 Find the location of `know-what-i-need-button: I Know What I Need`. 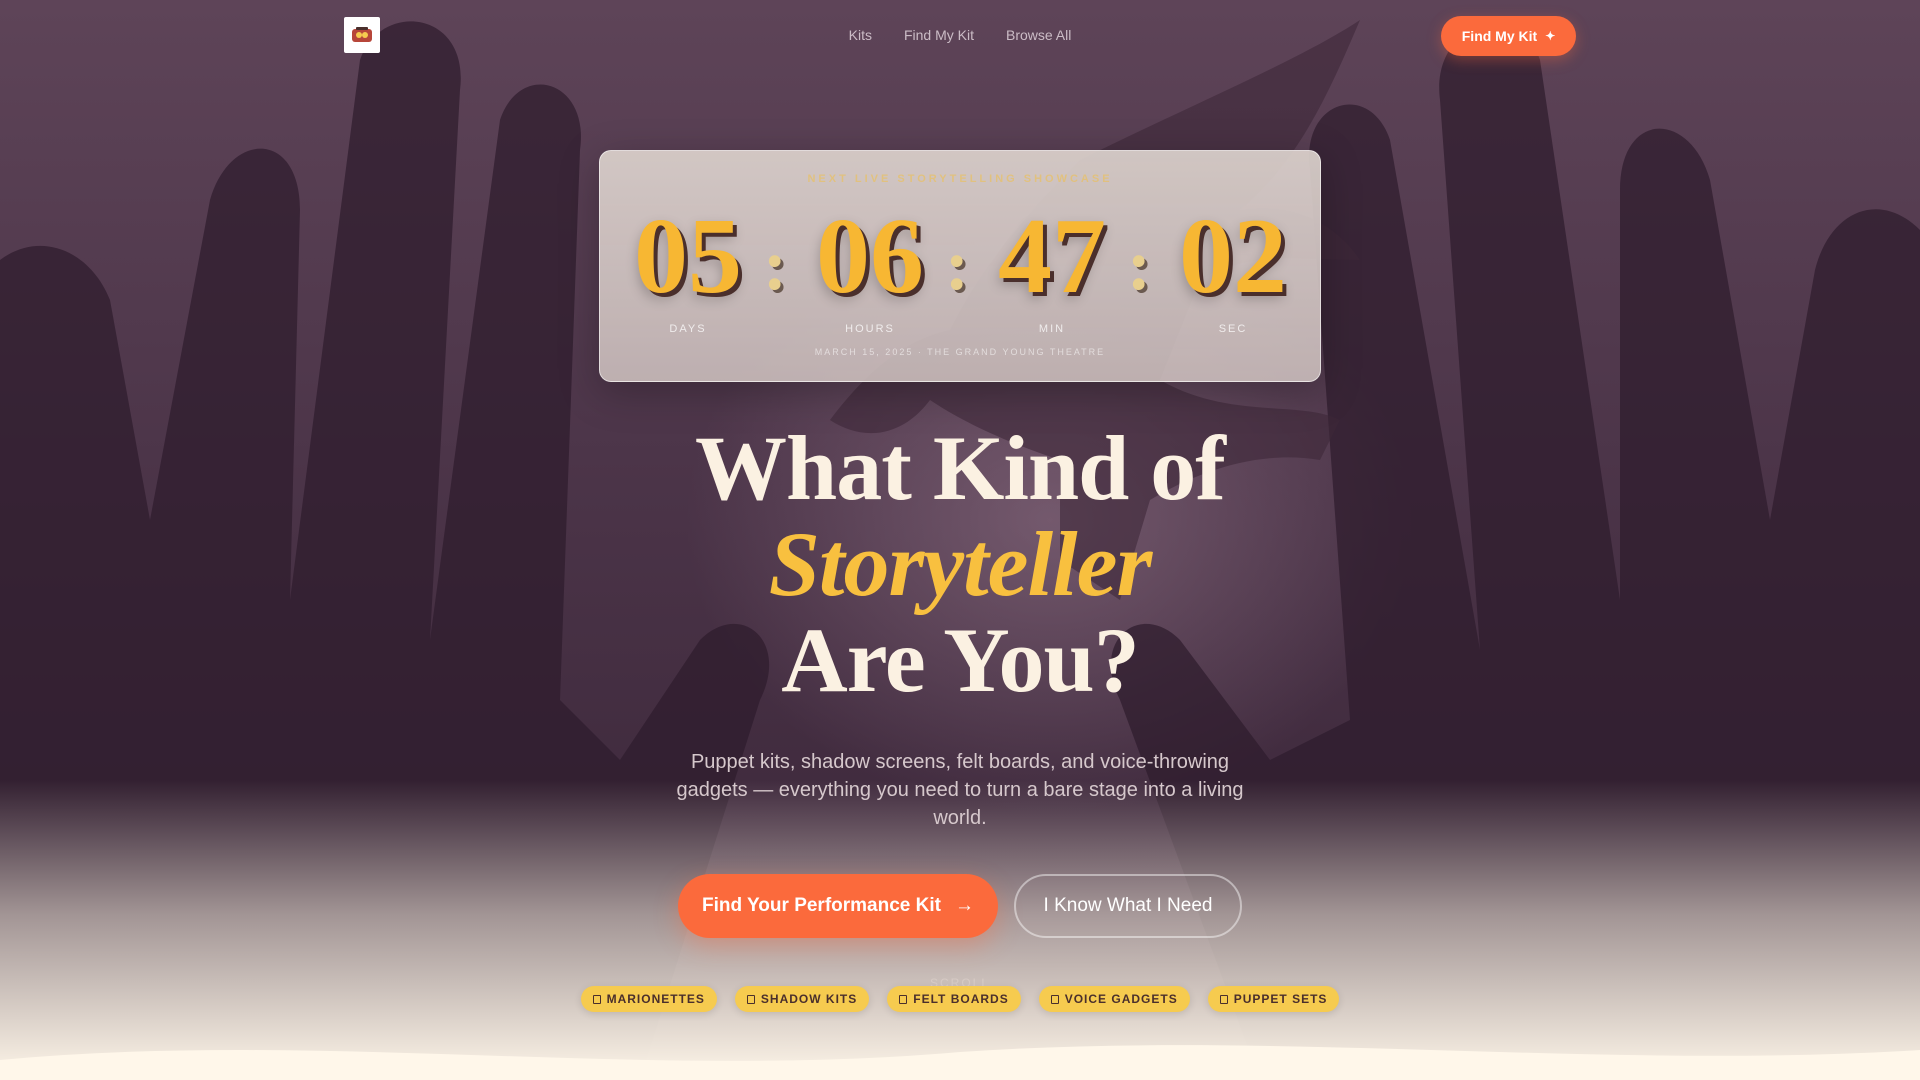

know-what-i-need-button: I Know What I Need is located at coordinates (1128, 906).